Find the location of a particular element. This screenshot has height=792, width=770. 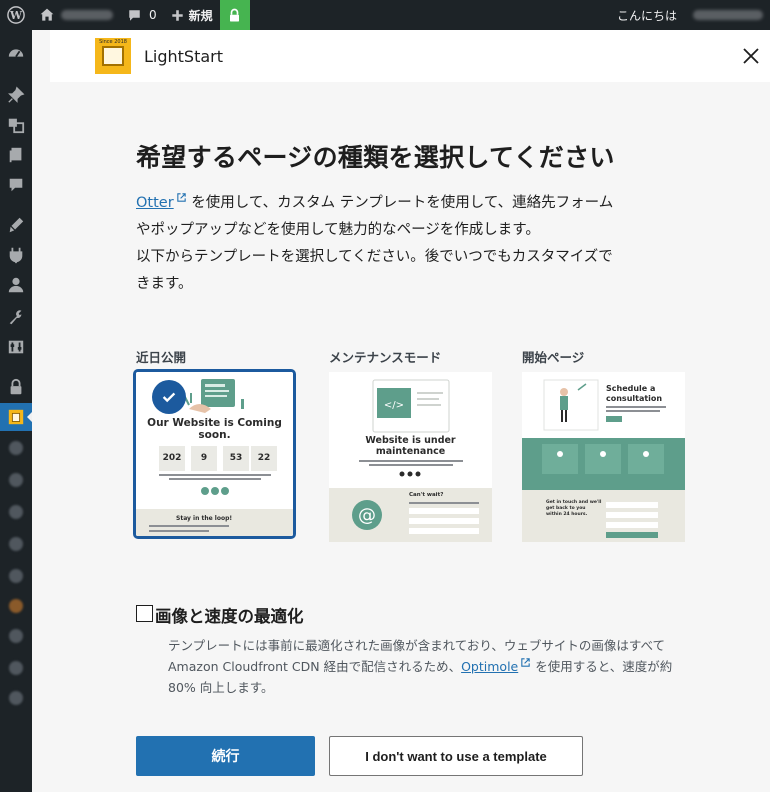

optimize-checkbox is located at coordinates (144, 613).